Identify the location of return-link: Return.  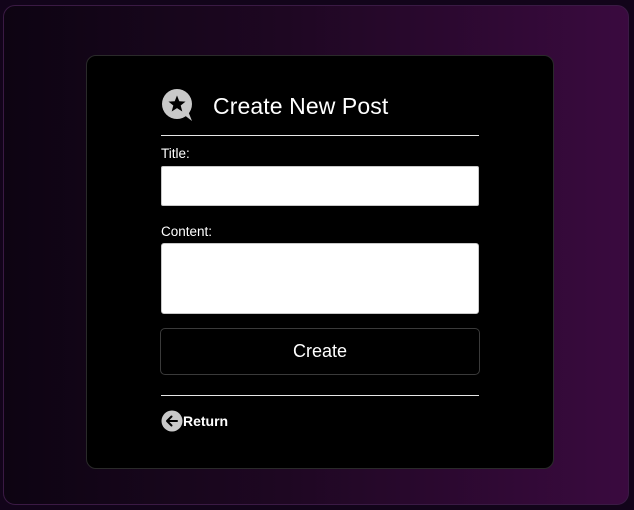
(194, 421).